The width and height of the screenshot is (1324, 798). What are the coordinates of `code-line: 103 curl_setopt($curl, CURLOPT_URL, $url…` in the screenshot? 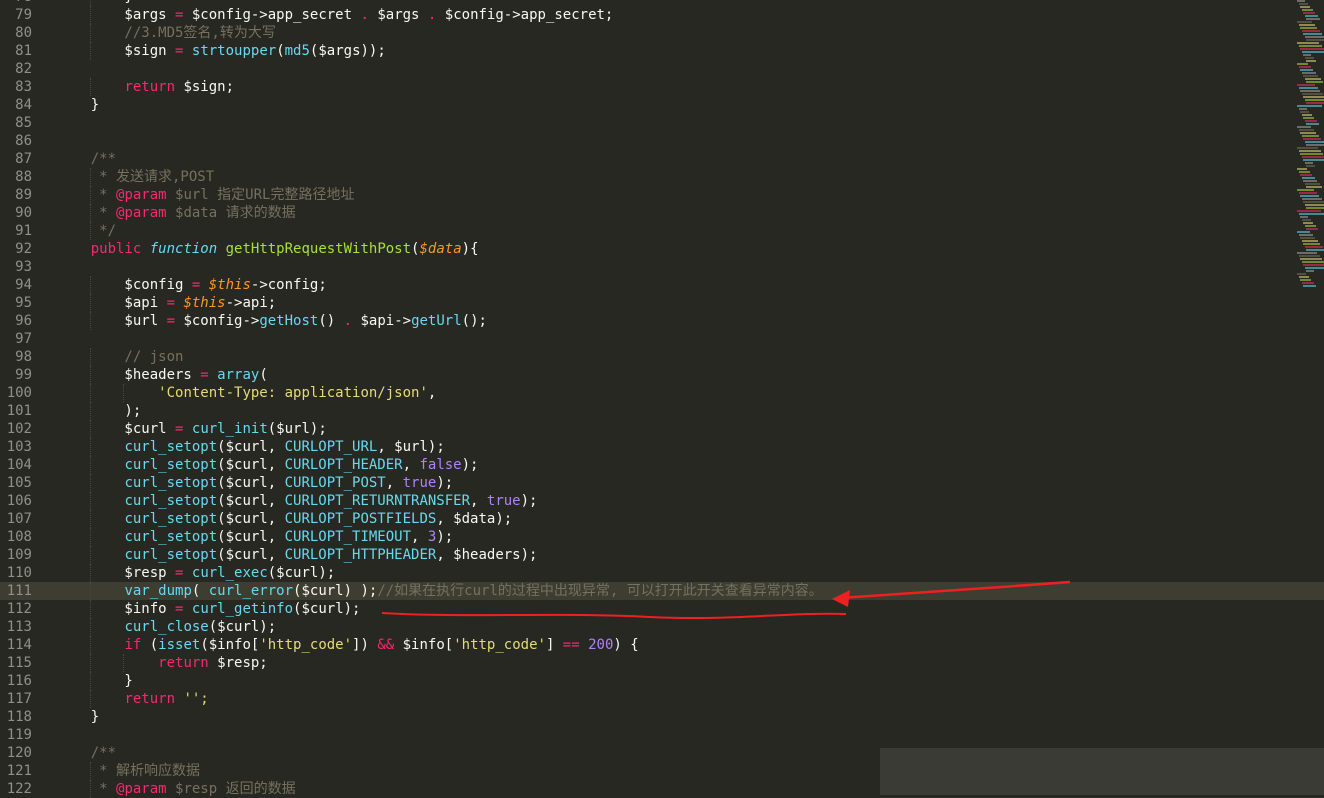 It's located at (662, 447).